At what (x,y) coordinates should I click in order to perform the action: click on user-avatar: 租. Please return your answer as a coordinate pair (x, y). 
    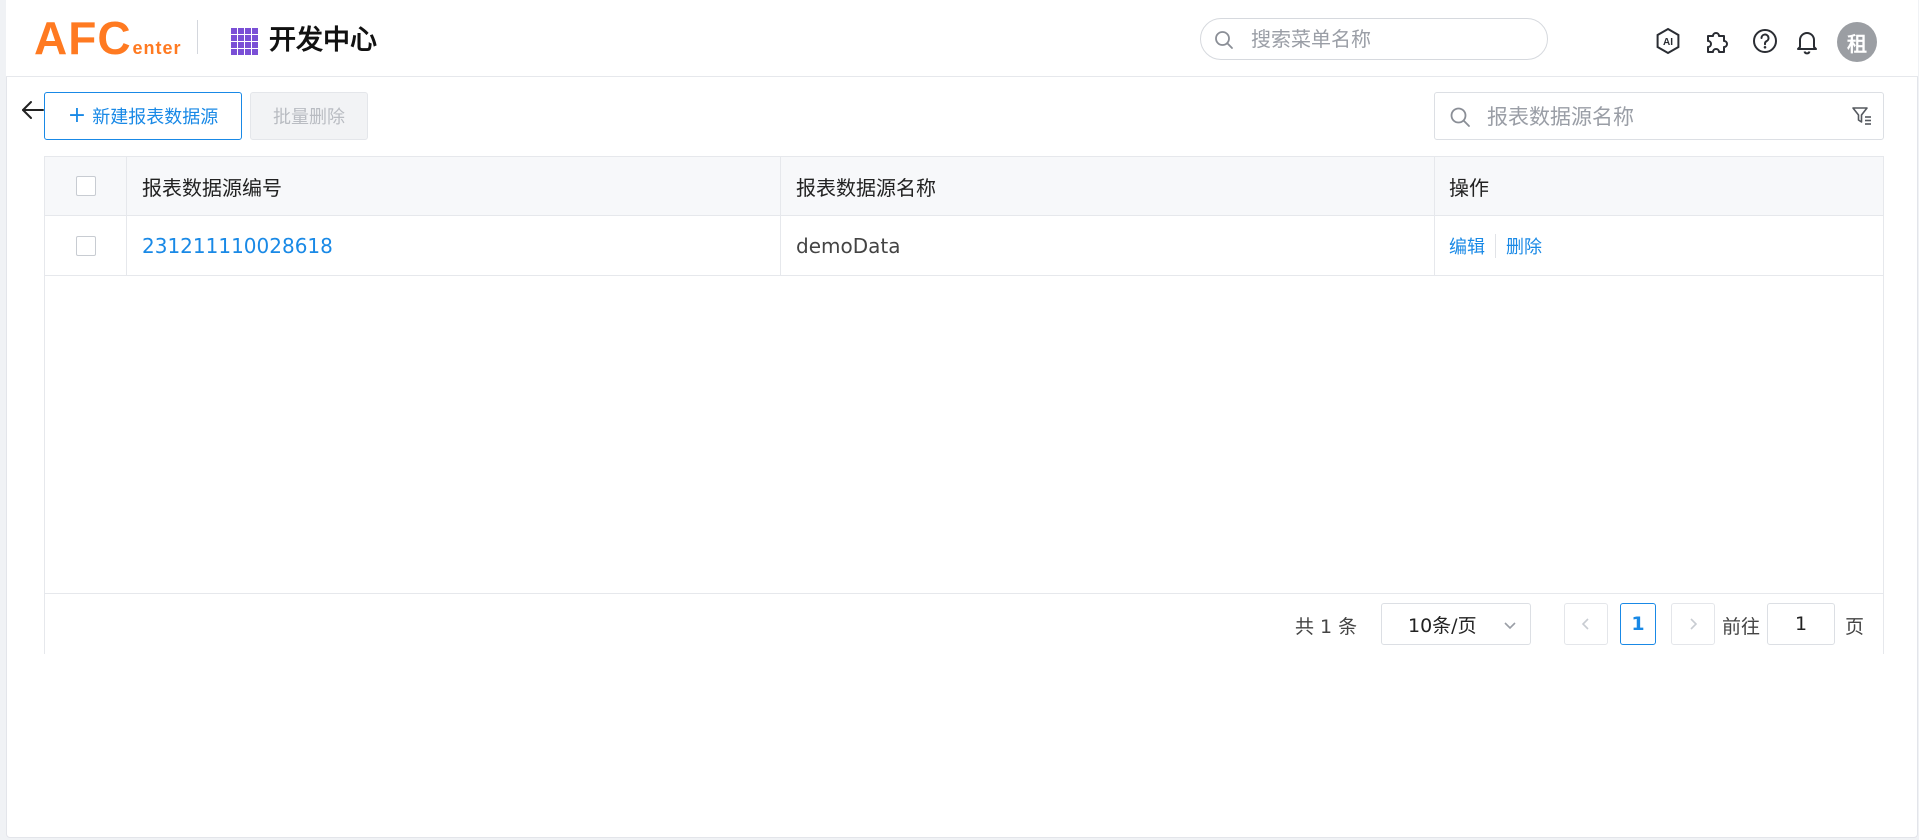
    Looking at the image, I should click on (1857, 42).